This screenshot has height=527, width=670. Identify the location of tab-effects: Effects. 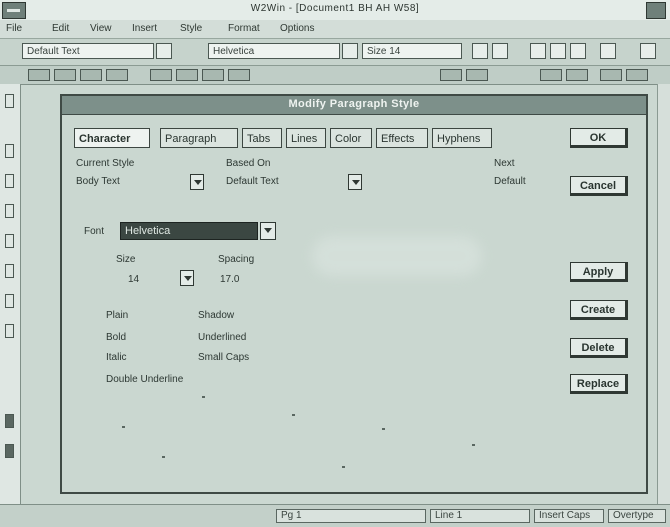
(402, 138).